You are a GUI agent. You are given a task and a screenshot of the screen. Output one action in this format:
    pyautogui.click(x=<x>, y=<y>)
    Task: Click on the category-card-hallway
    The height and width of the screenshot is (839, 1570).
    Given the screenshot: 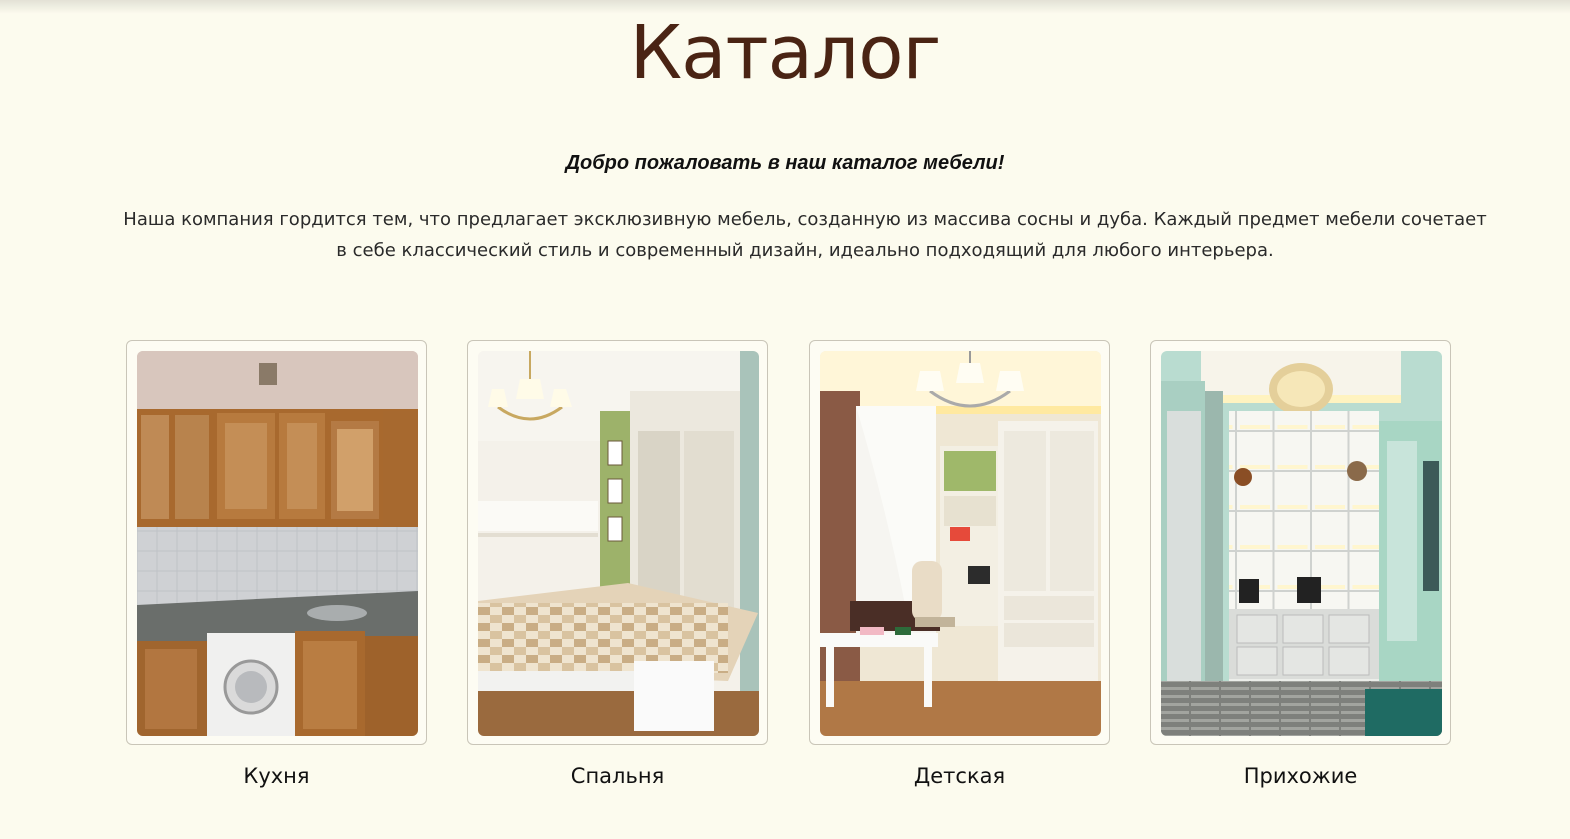 What is the action you would take?
    pyautogui.click(x=1300, y=542)
    